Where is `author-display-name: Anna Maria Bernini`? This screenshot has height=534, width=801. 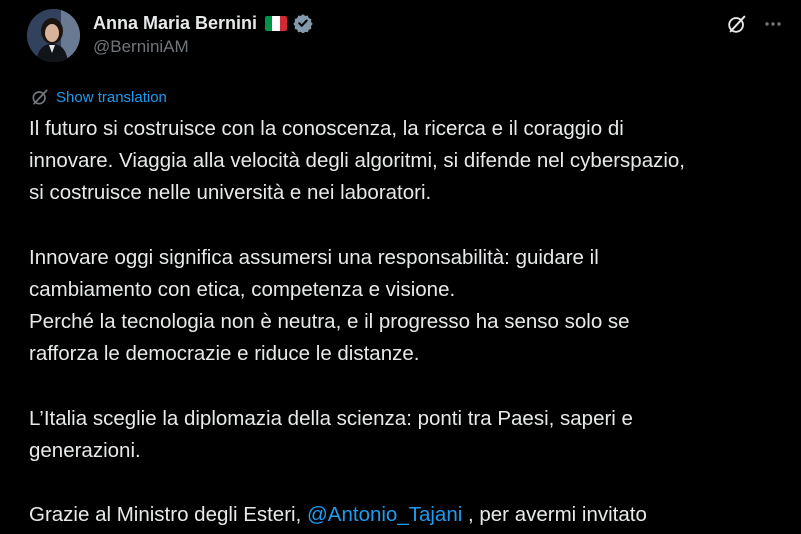
author-display-name: Anna Maria Bernini is located at coordinates (175, 23).